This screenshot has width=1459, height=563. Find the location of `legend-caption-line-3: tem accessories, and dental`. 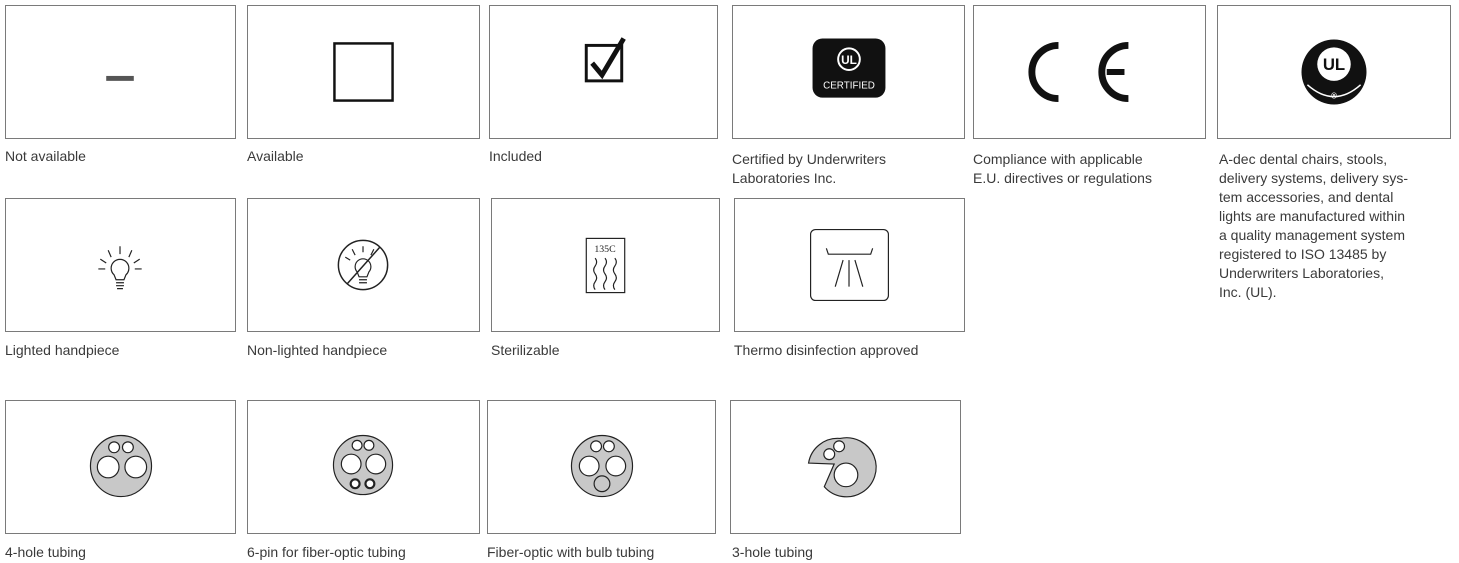

legend-caption-line-3: tem accessories, and dental is located at coordinates (1306, 197).